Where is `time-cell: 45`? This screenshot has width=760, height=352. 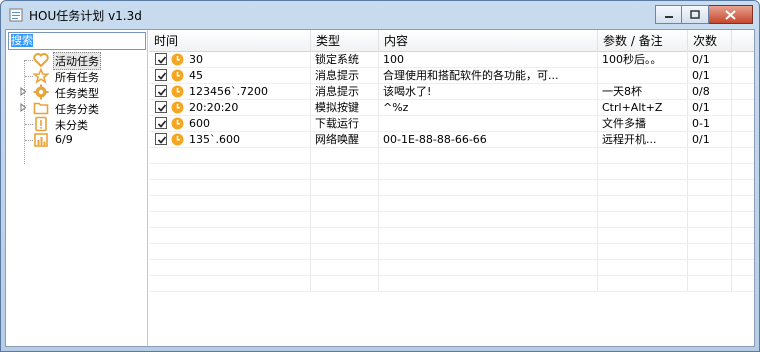 time-cell: 45 is located at coordinates (230, 75).